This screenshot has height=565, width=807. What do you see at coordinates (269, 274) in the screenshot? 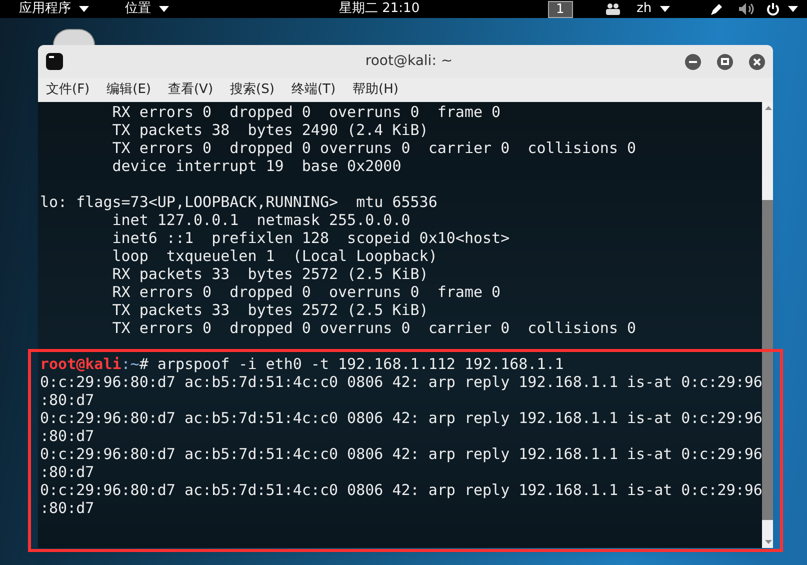
I see `terminal-line: RX packets 33 bytes 2572 (2.5 KiB)` at bounding box center [269, 274].